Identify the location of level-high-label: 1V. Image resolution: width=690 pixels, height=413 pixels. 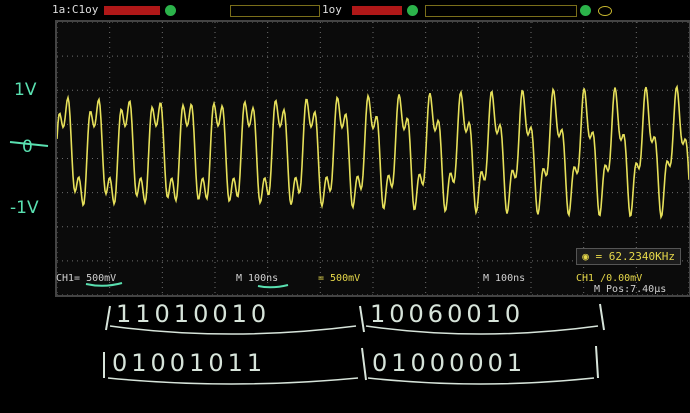
(25, 90).